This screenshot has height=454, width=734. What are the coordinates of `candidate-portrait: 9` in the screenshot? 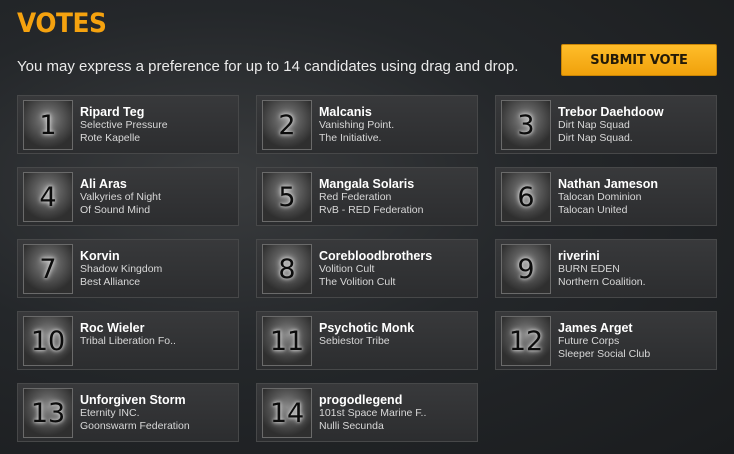 It's located at (526, 269).